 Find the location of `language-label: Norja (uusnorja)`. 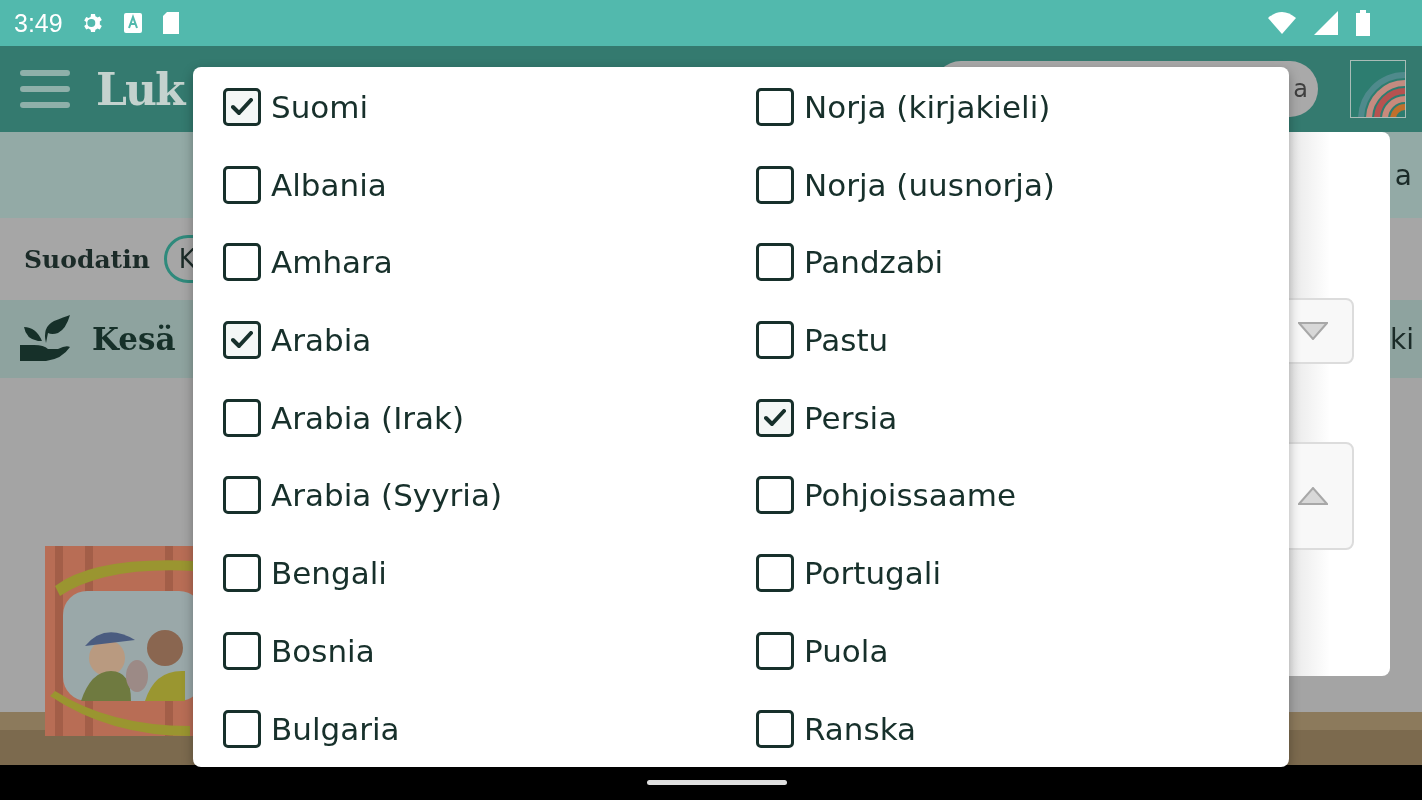

language-label: Norja (uusnorja) is located at coordinates (929, 184).